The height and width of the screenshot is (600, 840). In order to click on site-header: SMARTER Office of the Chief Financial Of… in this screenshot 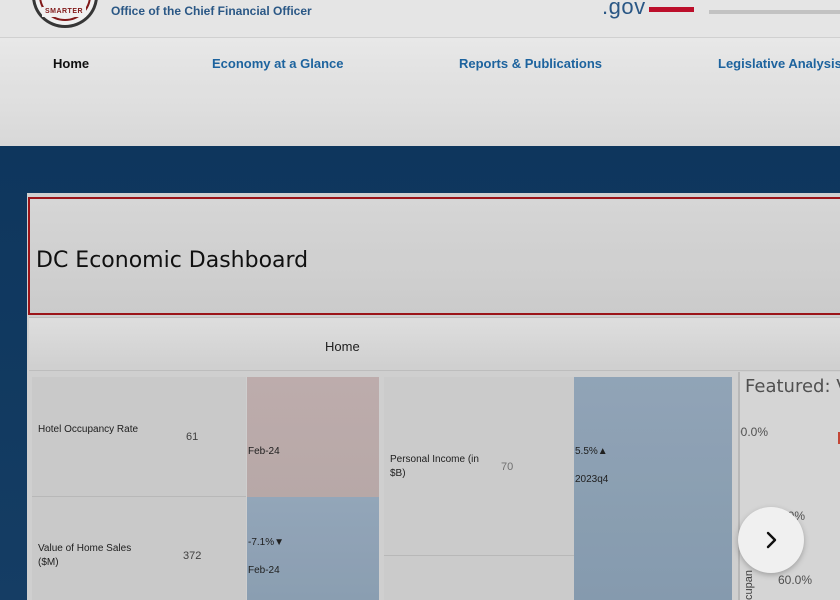, I will do `click(420, 19)`.